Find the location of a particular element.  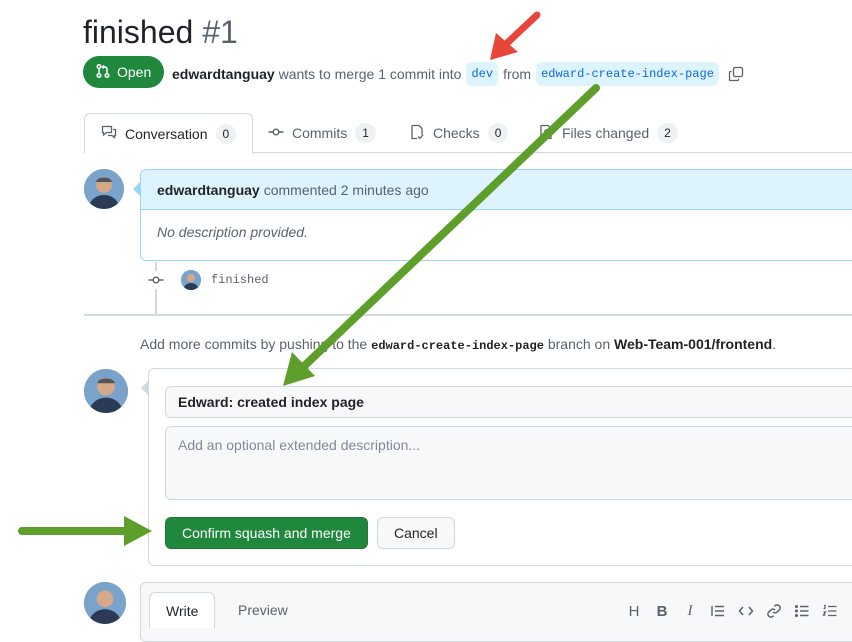

push-info-middle: branch on is located at coordinates (579, 344).